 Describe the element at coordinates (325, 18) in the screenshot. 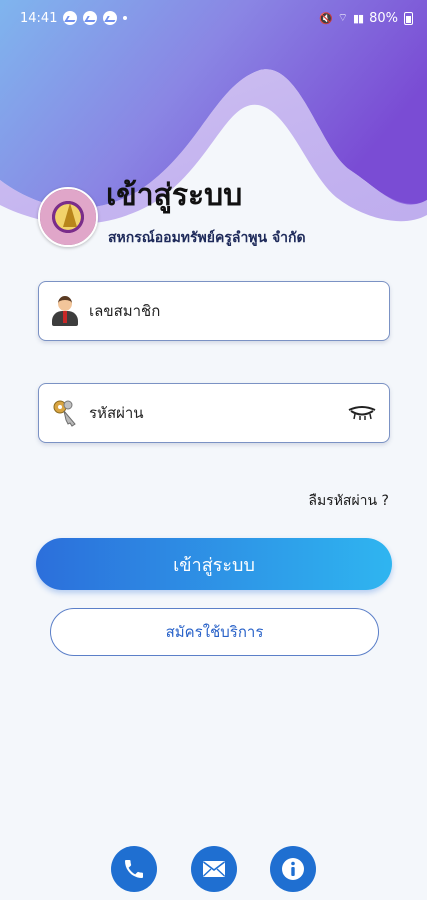

I see `mute-icon: 🔇` at that location.